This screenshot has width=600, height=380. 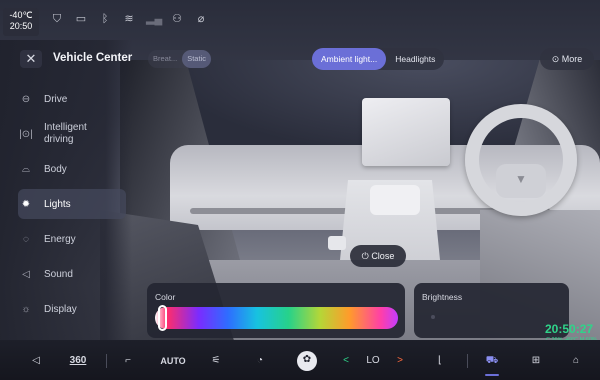 I want to click on auto-ac-button: AUTO, so click(x=173, y=361).